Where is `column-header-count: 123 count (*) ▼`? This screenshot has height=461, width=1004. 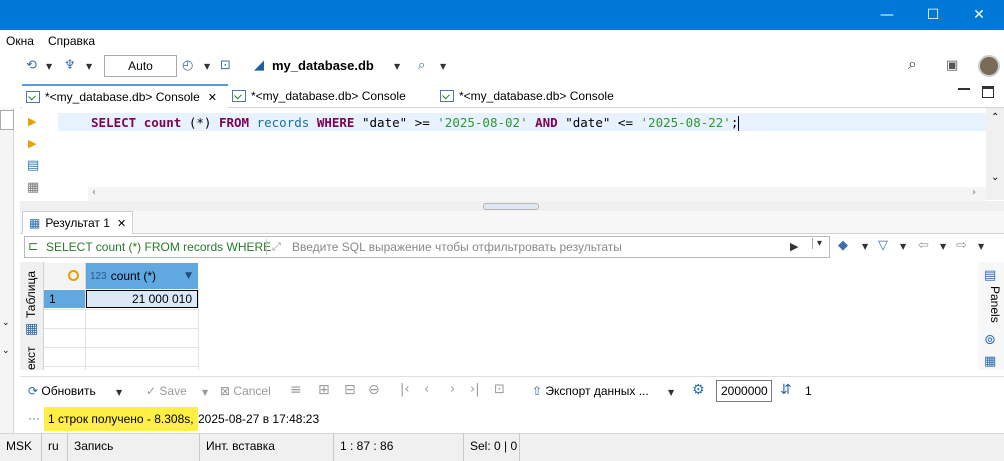 column-header-count: 123 count (*) ▼ is located at coordinates (142, 276).